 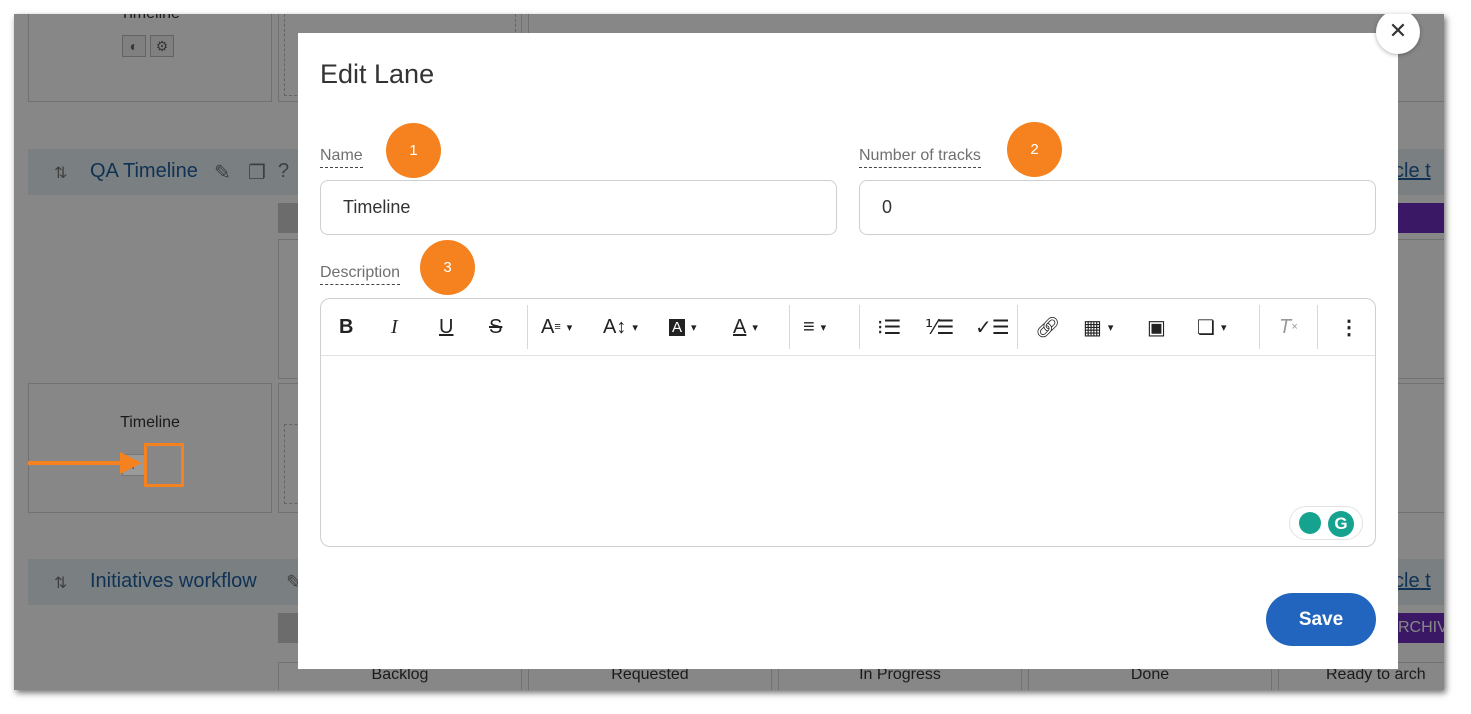 I want to click on more-icon: ⋮, so click(x=1349, y=327).